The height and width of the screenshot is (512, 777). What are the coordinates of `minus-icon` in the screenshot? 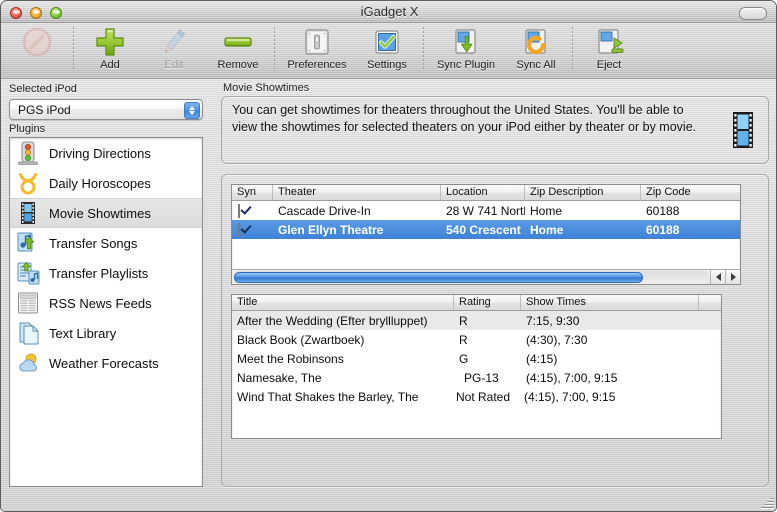 It's located at (238, 42).